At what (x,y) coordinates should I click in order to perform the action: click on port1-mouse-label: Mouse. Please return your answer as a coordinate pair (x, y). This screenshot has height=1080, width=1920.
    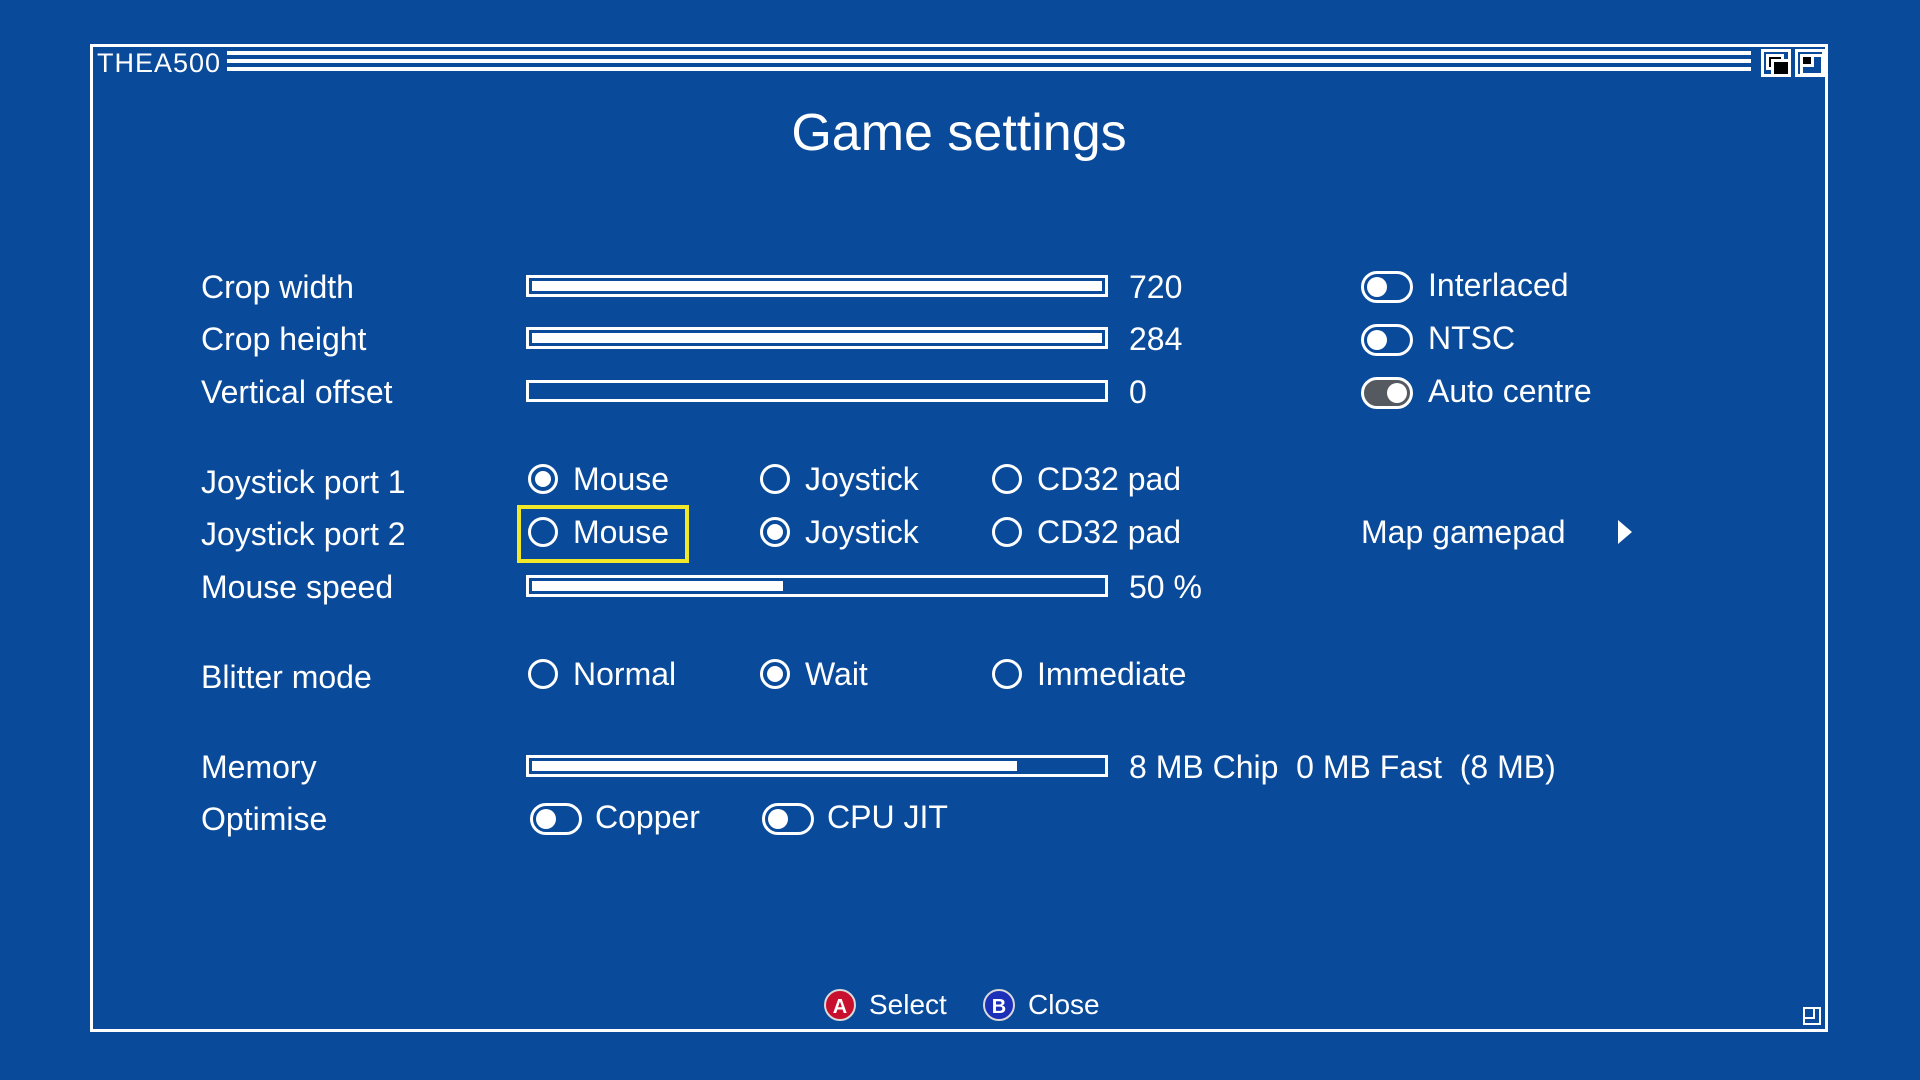
    Looking at the image, I should click on (621, 479).